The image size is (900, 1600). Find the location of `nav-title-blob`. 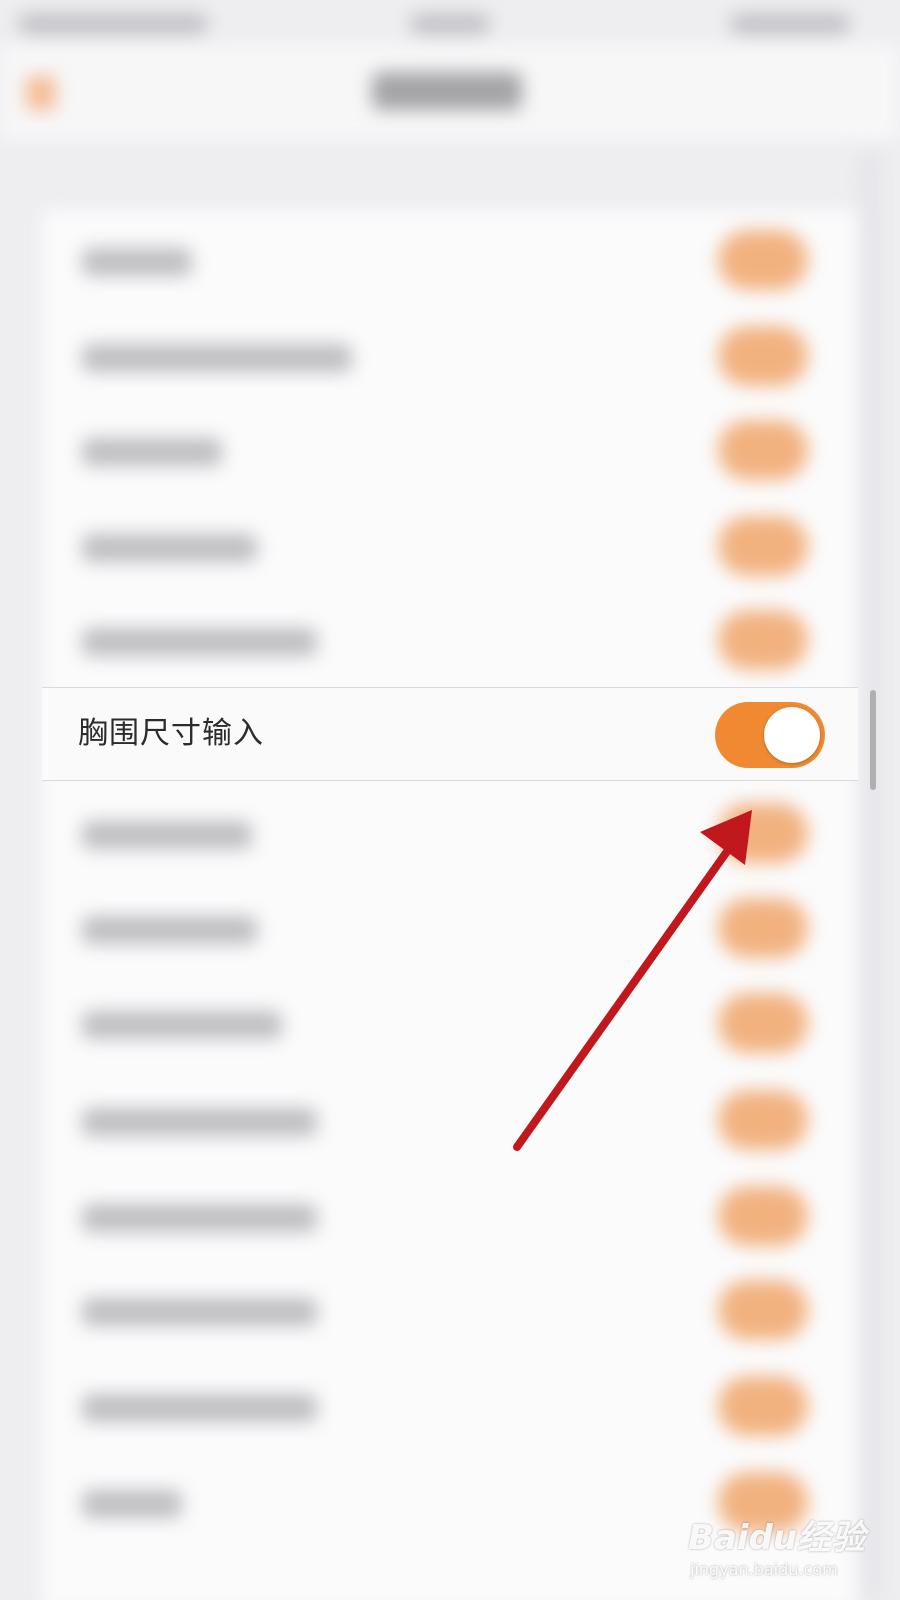

nav-title-blob is located at coordinates (447, 91).